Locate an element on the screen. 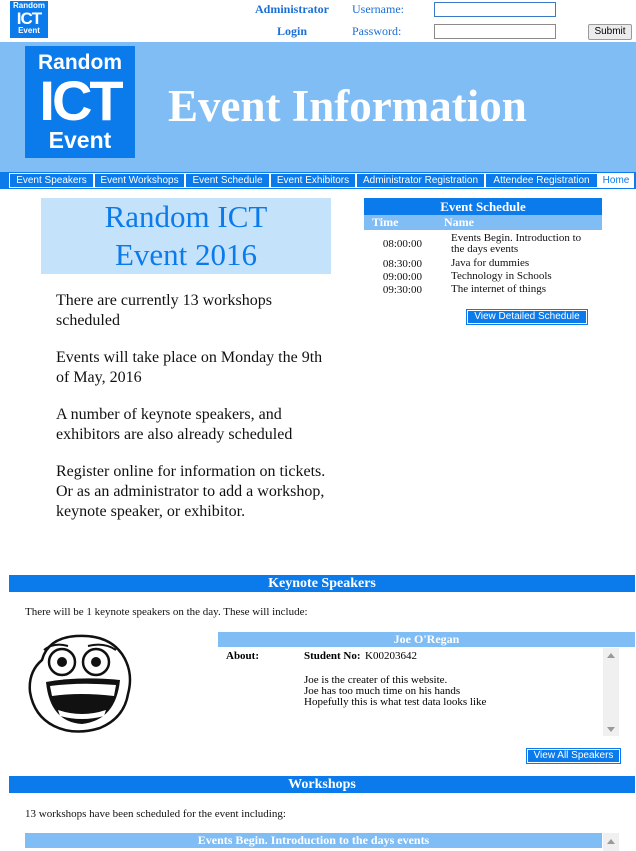 The width and height of the screenshot is (636, 851). time-column-header: Time is located at coordinates (385, 222).